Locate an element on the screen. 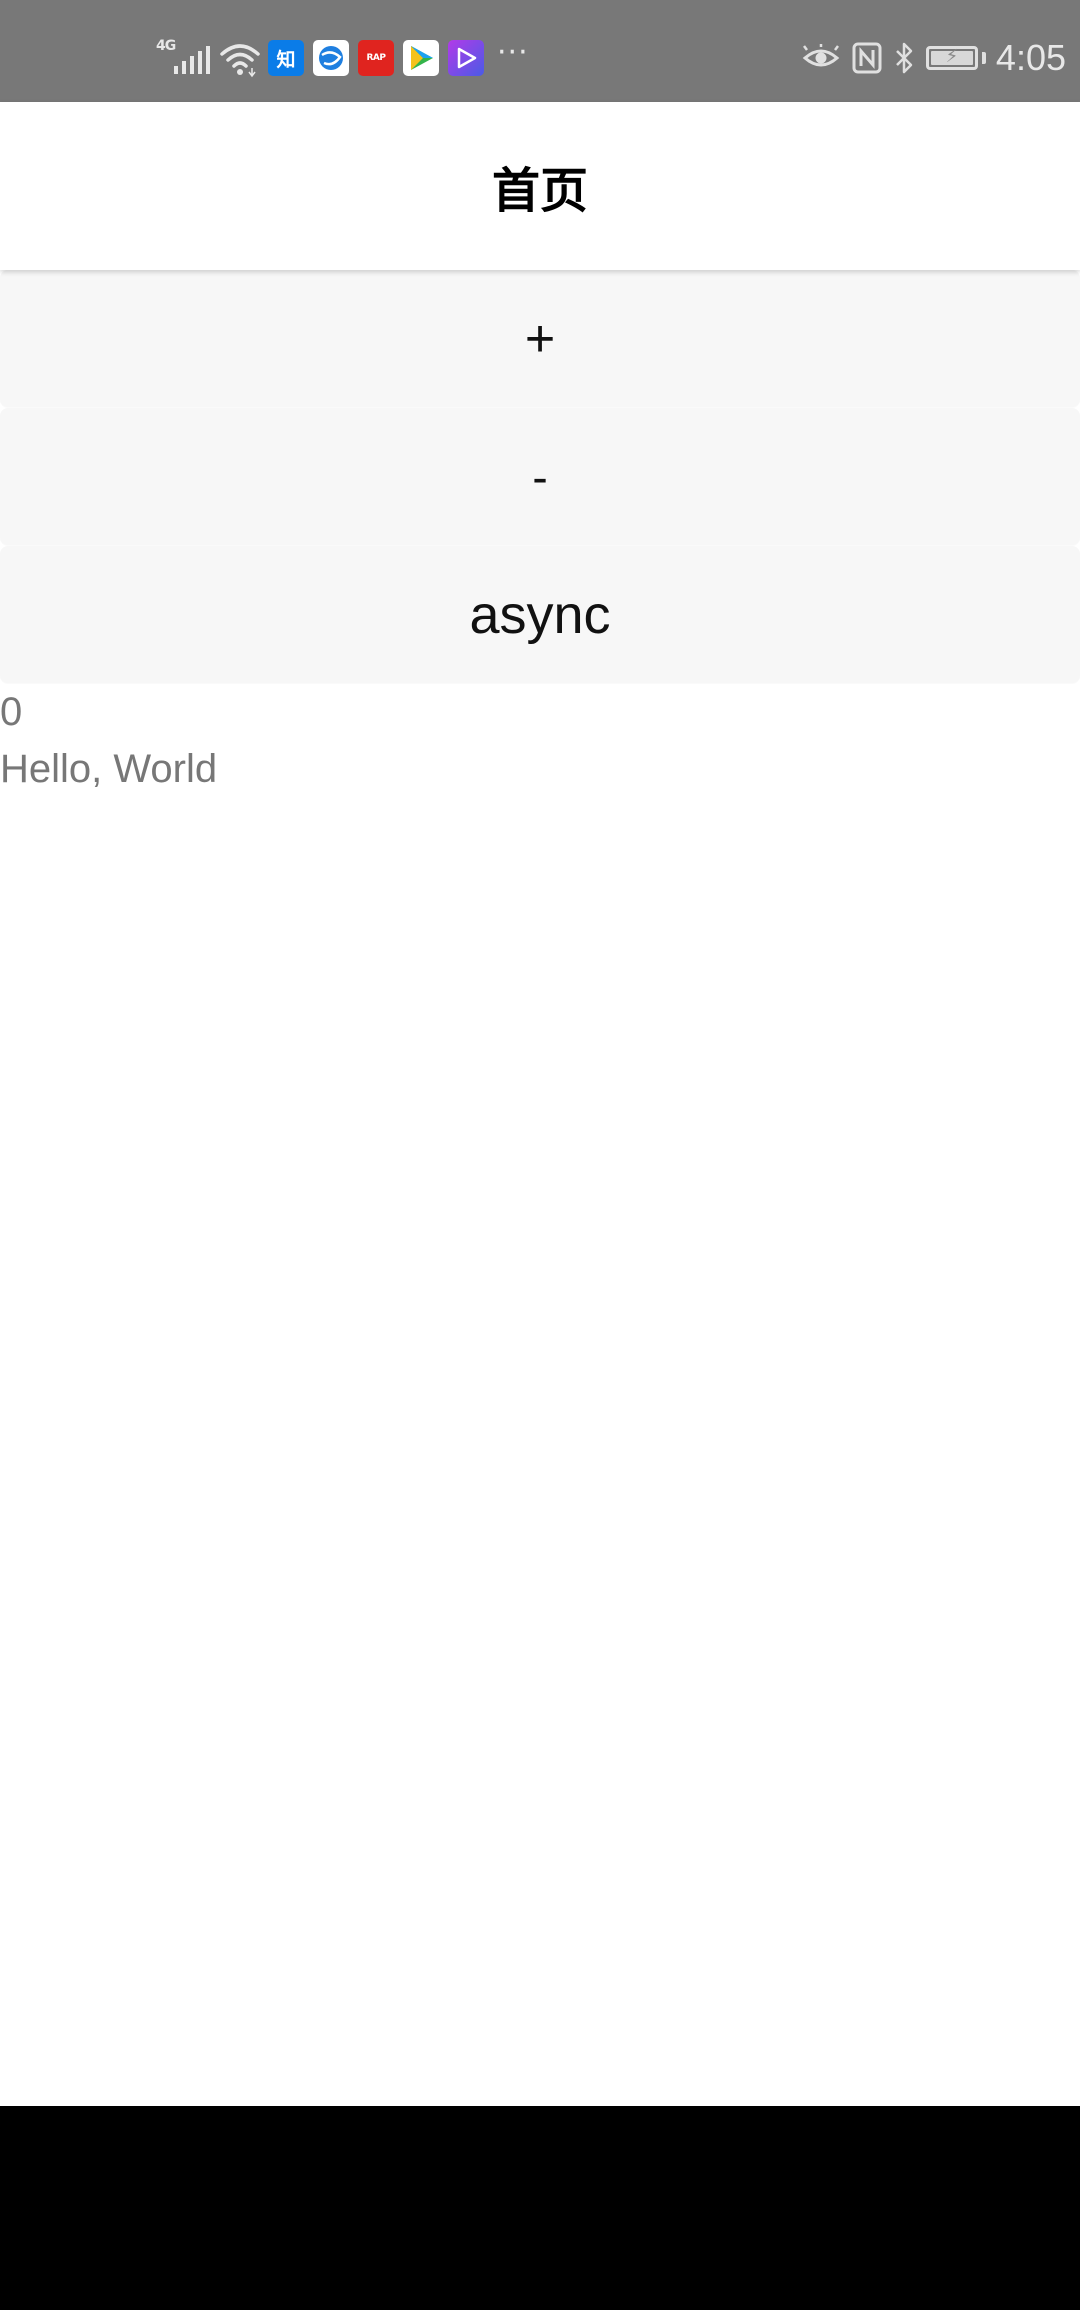 The height and width of the screenshot is (2310, 1080). async-button: async is located at coordinates (540, 615).